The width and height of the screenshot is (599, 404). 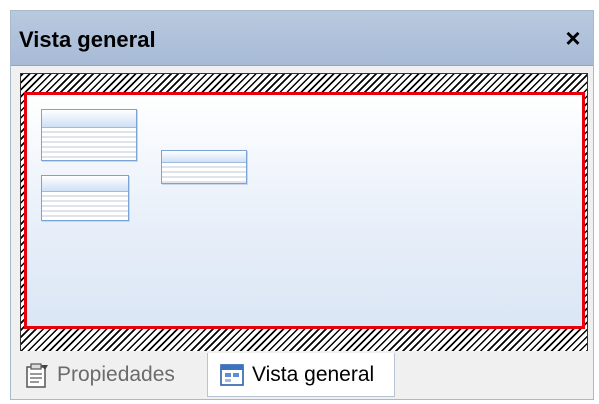 I want to click on close-button: ×, so click(x=573, y=38).